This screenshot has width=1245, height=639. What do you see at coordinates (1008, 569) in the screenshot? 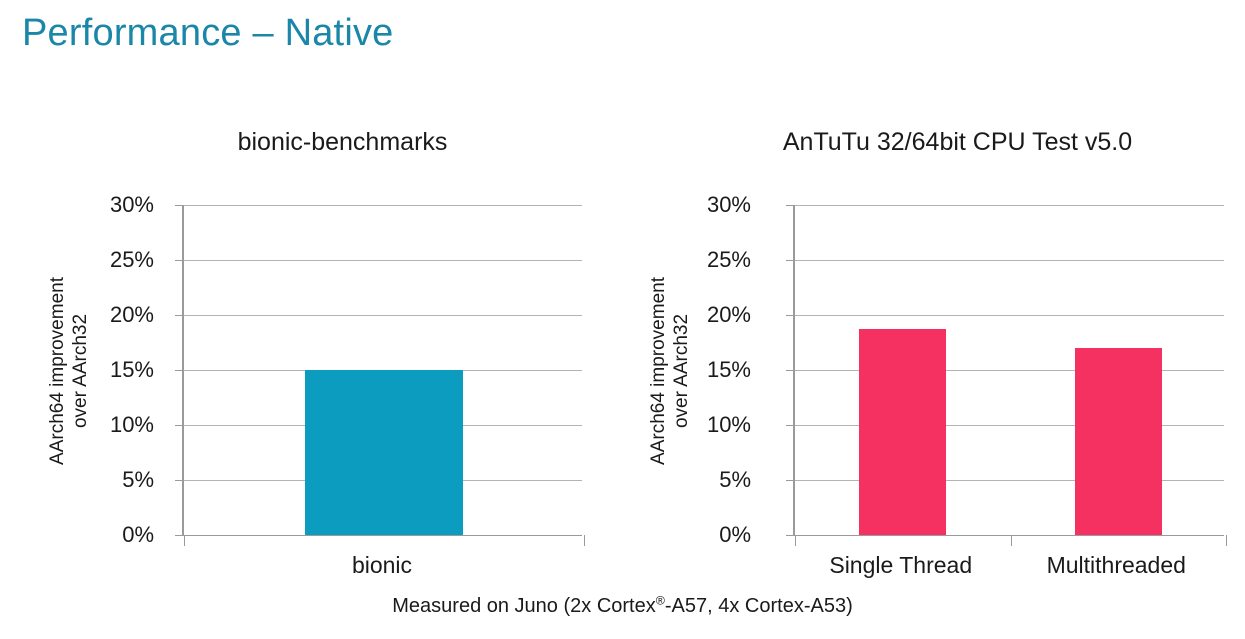
I see `category-labels-right: Single Thread Multithreaded` at bounding box center [1008, 569].